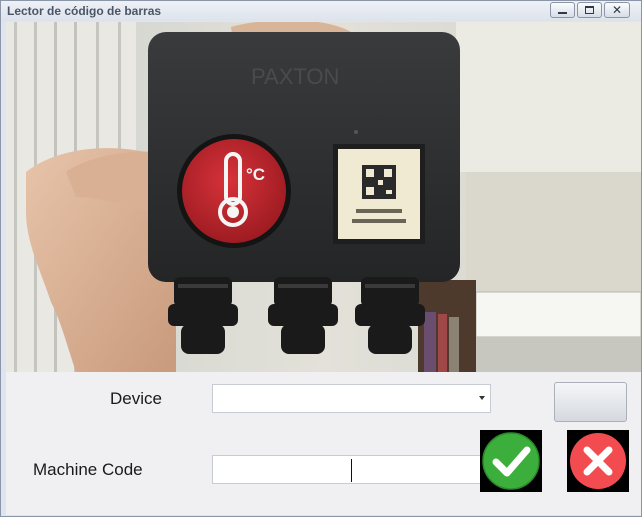 This screenshot has width=642, height=517. I want to click on window-title: Lector de código de barras, so click(84, 11).